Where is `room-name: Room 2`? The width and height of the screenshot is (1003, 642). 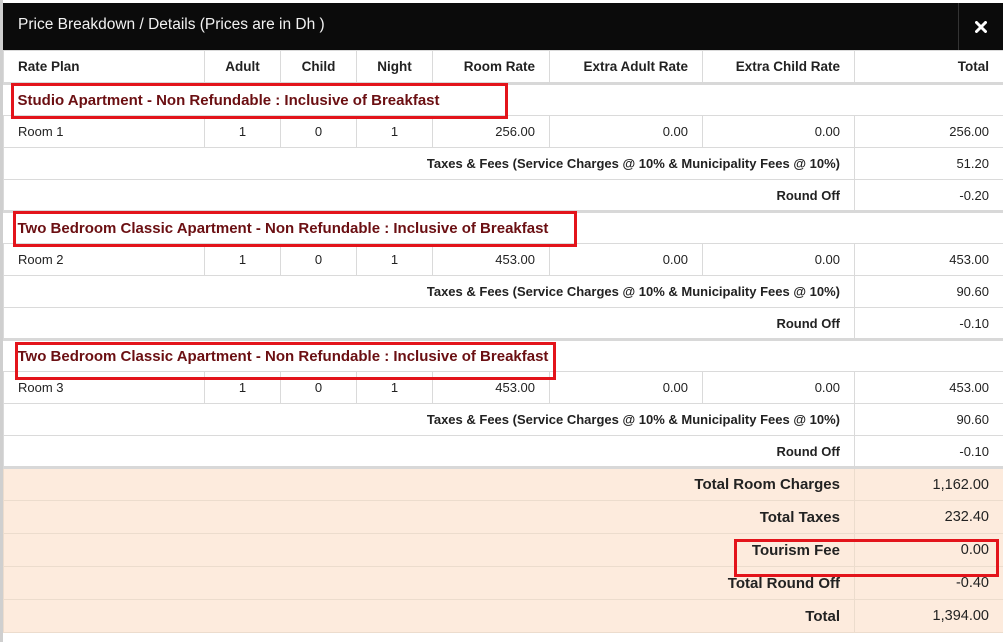
room-name: Room 2 is located at coordinates (104, 259).